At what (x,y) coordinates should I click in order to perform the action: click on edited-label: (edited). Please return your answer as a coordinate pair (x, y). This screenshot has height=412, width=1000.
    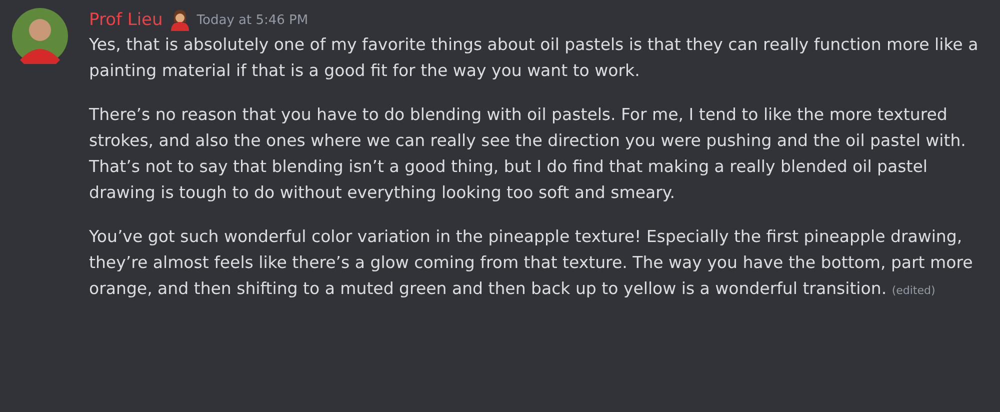
    Looking at the image, I should click on (914, 290).